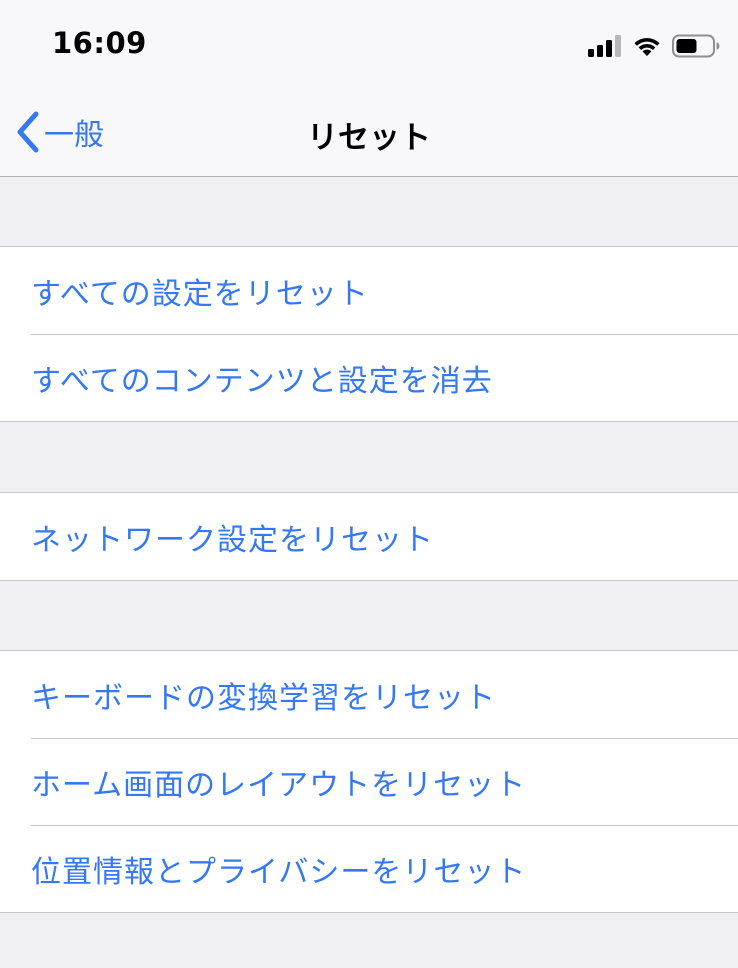  I want to click on reset-keyboard-dictionary-row: キーボードの変換学習をリセット, so click(369, 694).